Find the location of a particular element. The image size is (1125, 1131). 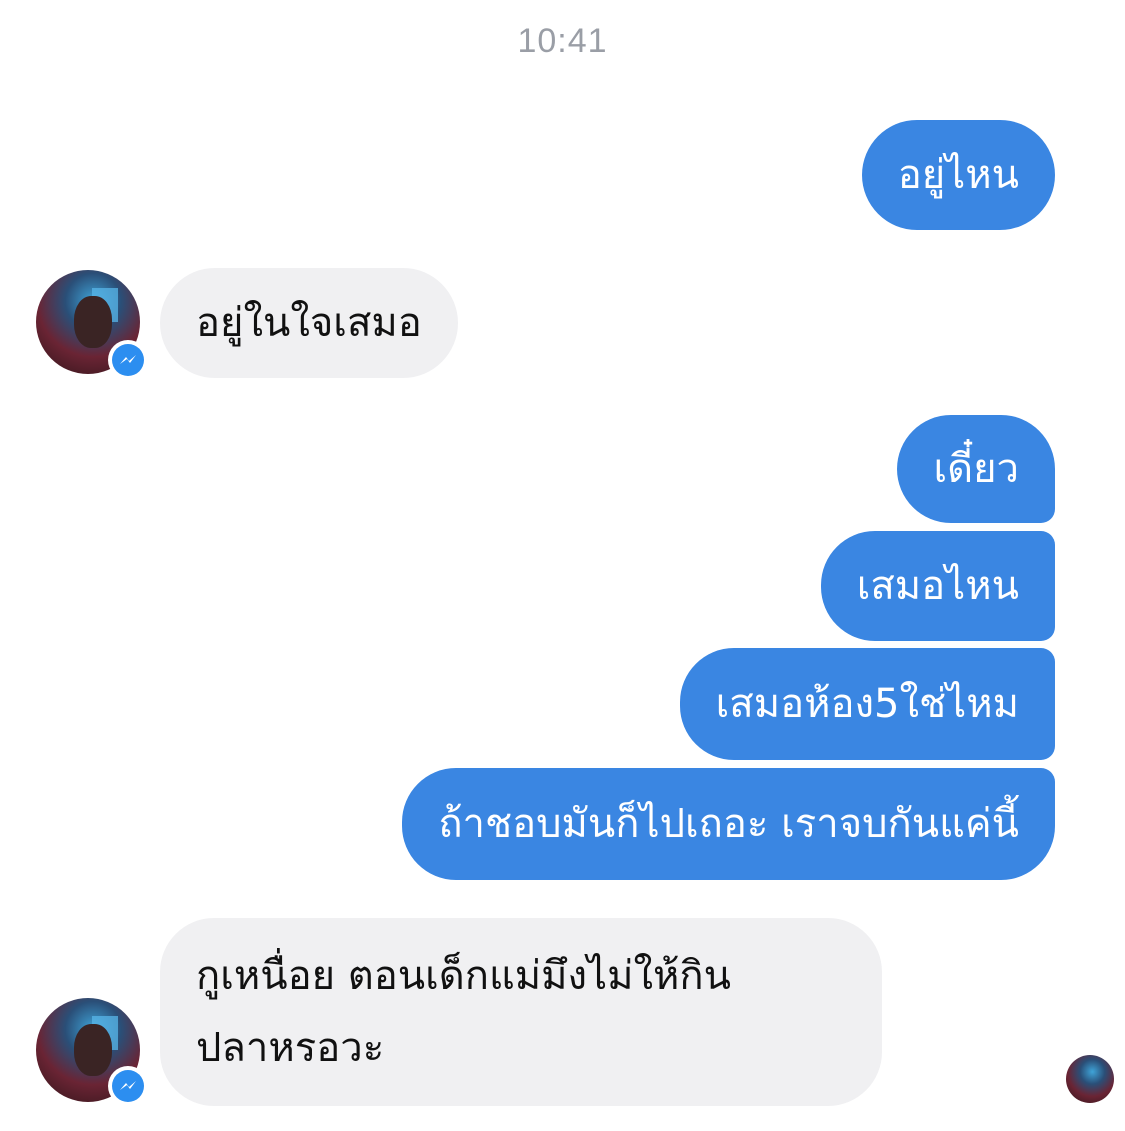

message-text: อยู่ไหน is located at coordinates (958, 175).